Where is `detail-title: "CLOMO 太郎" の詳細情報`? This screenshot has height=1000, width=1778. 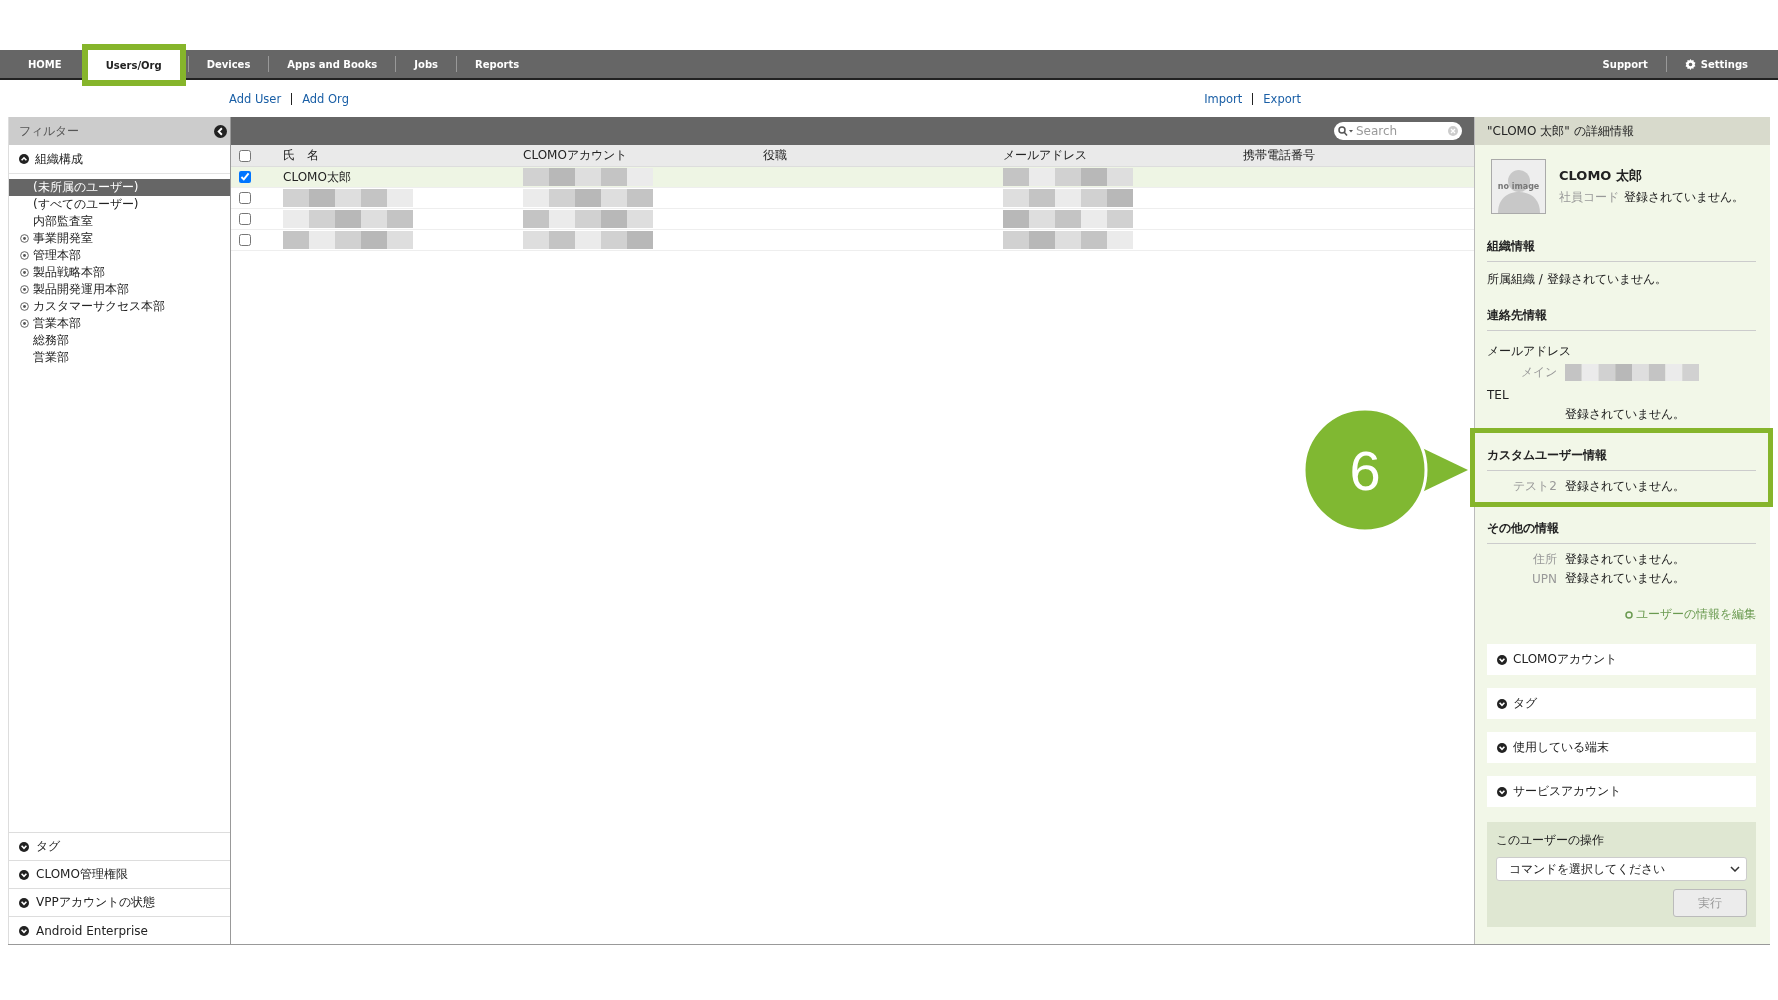 detail-title: "CLOMO 太郎" の詳細情報 is located at coordinates (1560, 131).